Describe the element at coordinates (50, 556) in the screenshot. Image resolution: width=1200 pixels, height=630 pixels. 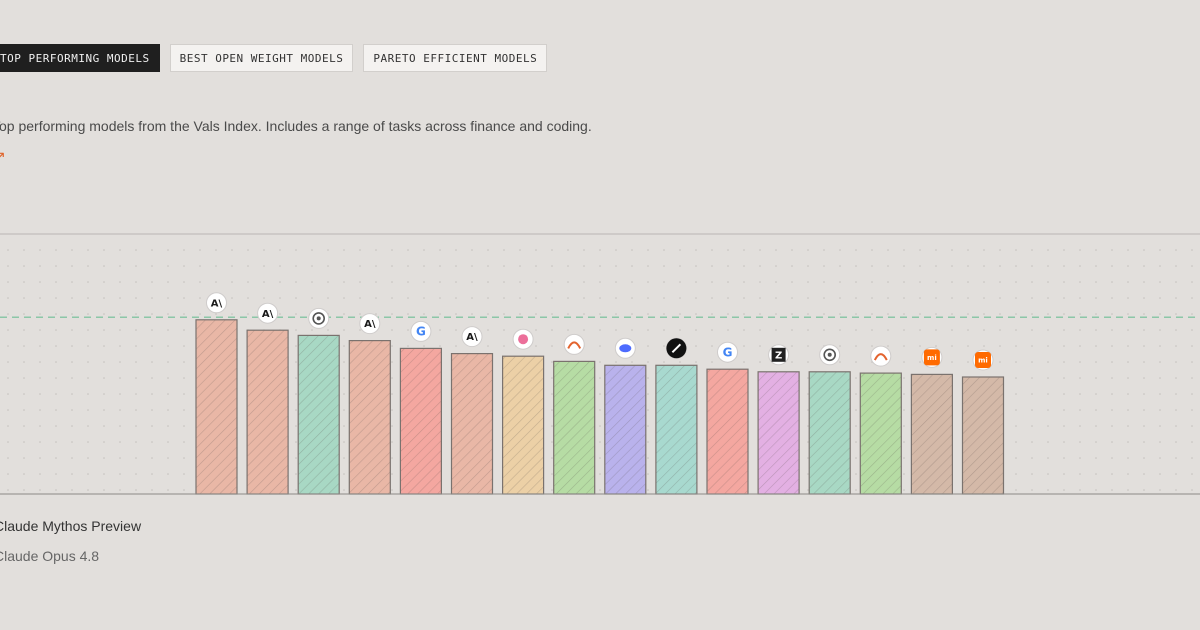
I see `selected-model-subtitle: Claude Opus 4.8` at that location.